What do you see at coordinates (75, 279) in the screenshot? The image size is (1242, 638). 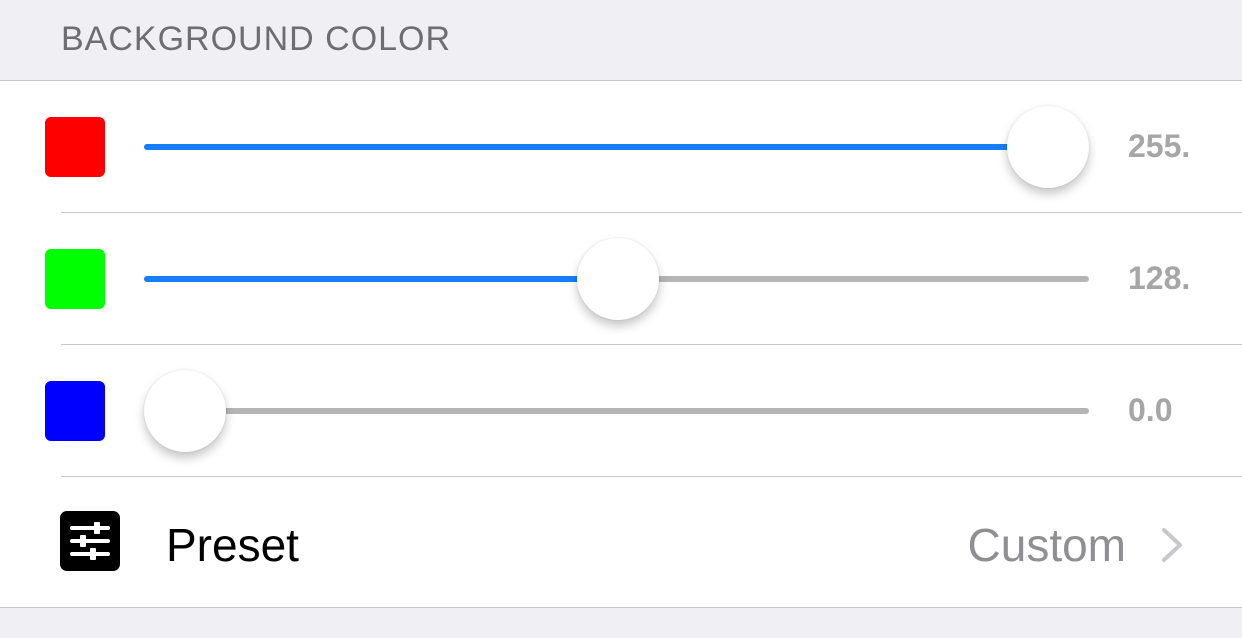 I see `green-swatch` at bounding box center [75, 279].